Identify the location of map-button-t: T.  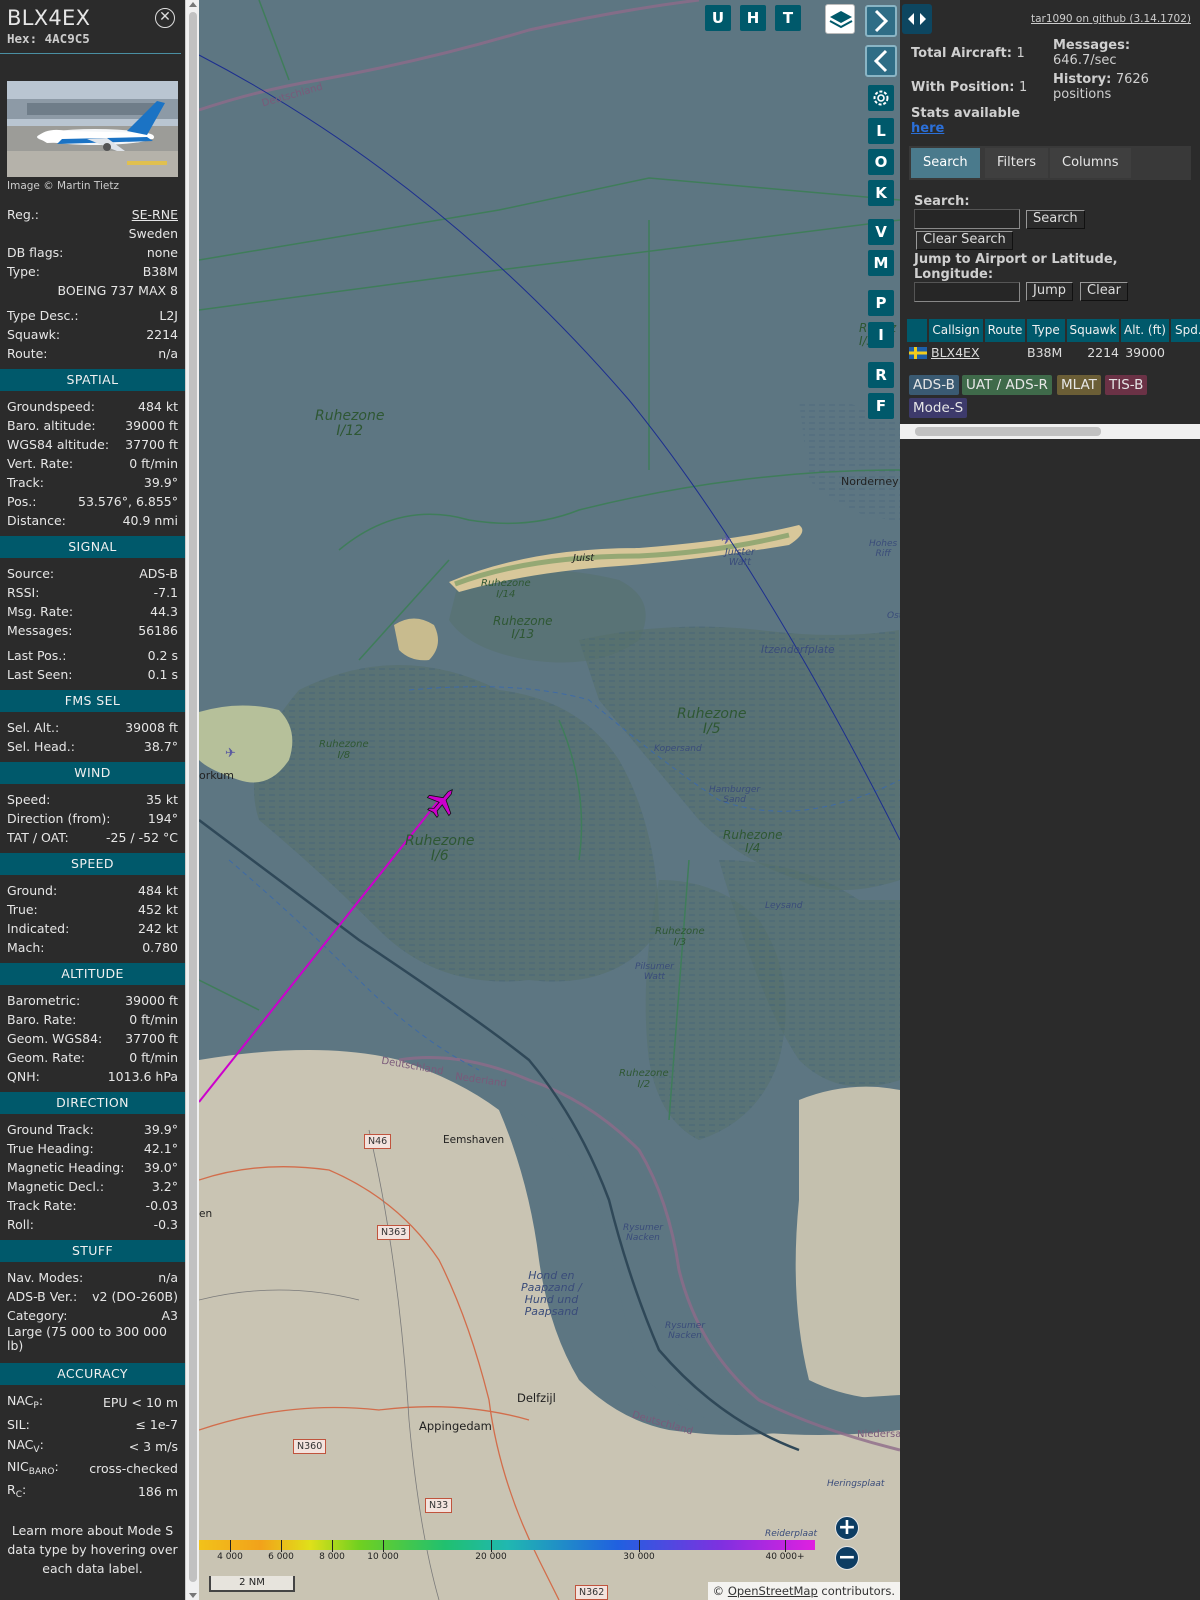
(788, 18).